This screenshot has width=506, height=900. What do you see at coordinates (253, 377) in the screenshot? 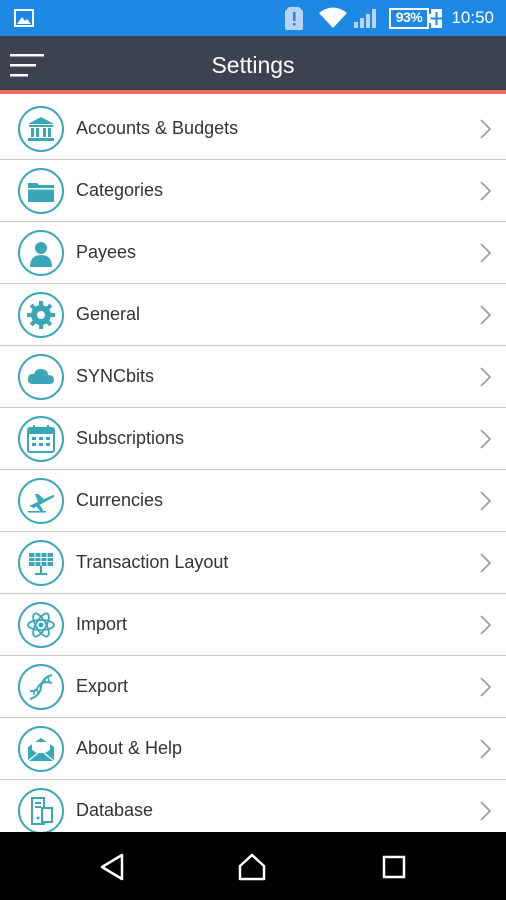
I see `settings-item-syncbits: SYNCbits` at bounding box center [253, 377].